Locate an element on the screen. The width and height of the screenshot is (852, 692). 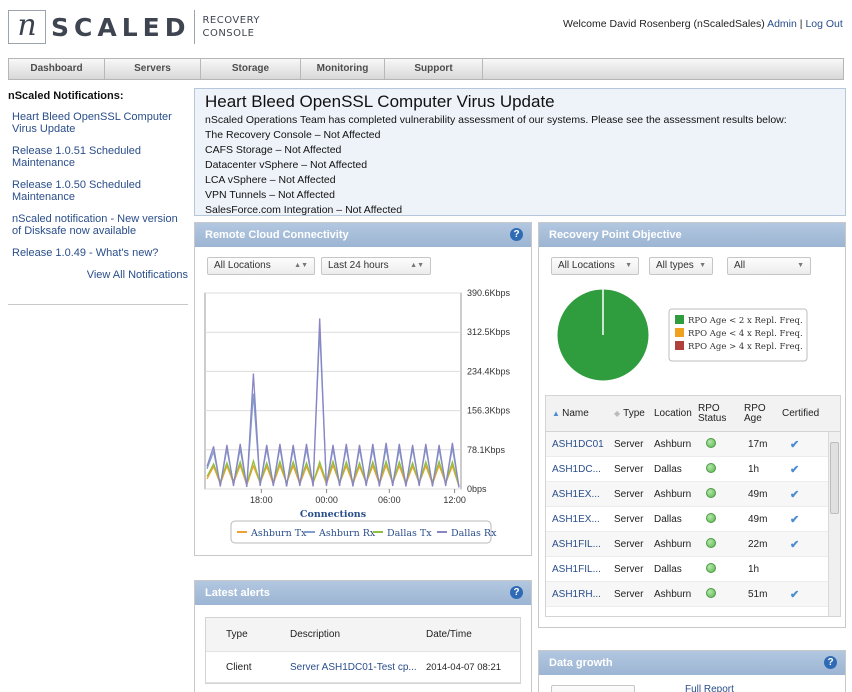
notification-link: Release 1.0.49 - What's new? is located at coordinates (100, 253).